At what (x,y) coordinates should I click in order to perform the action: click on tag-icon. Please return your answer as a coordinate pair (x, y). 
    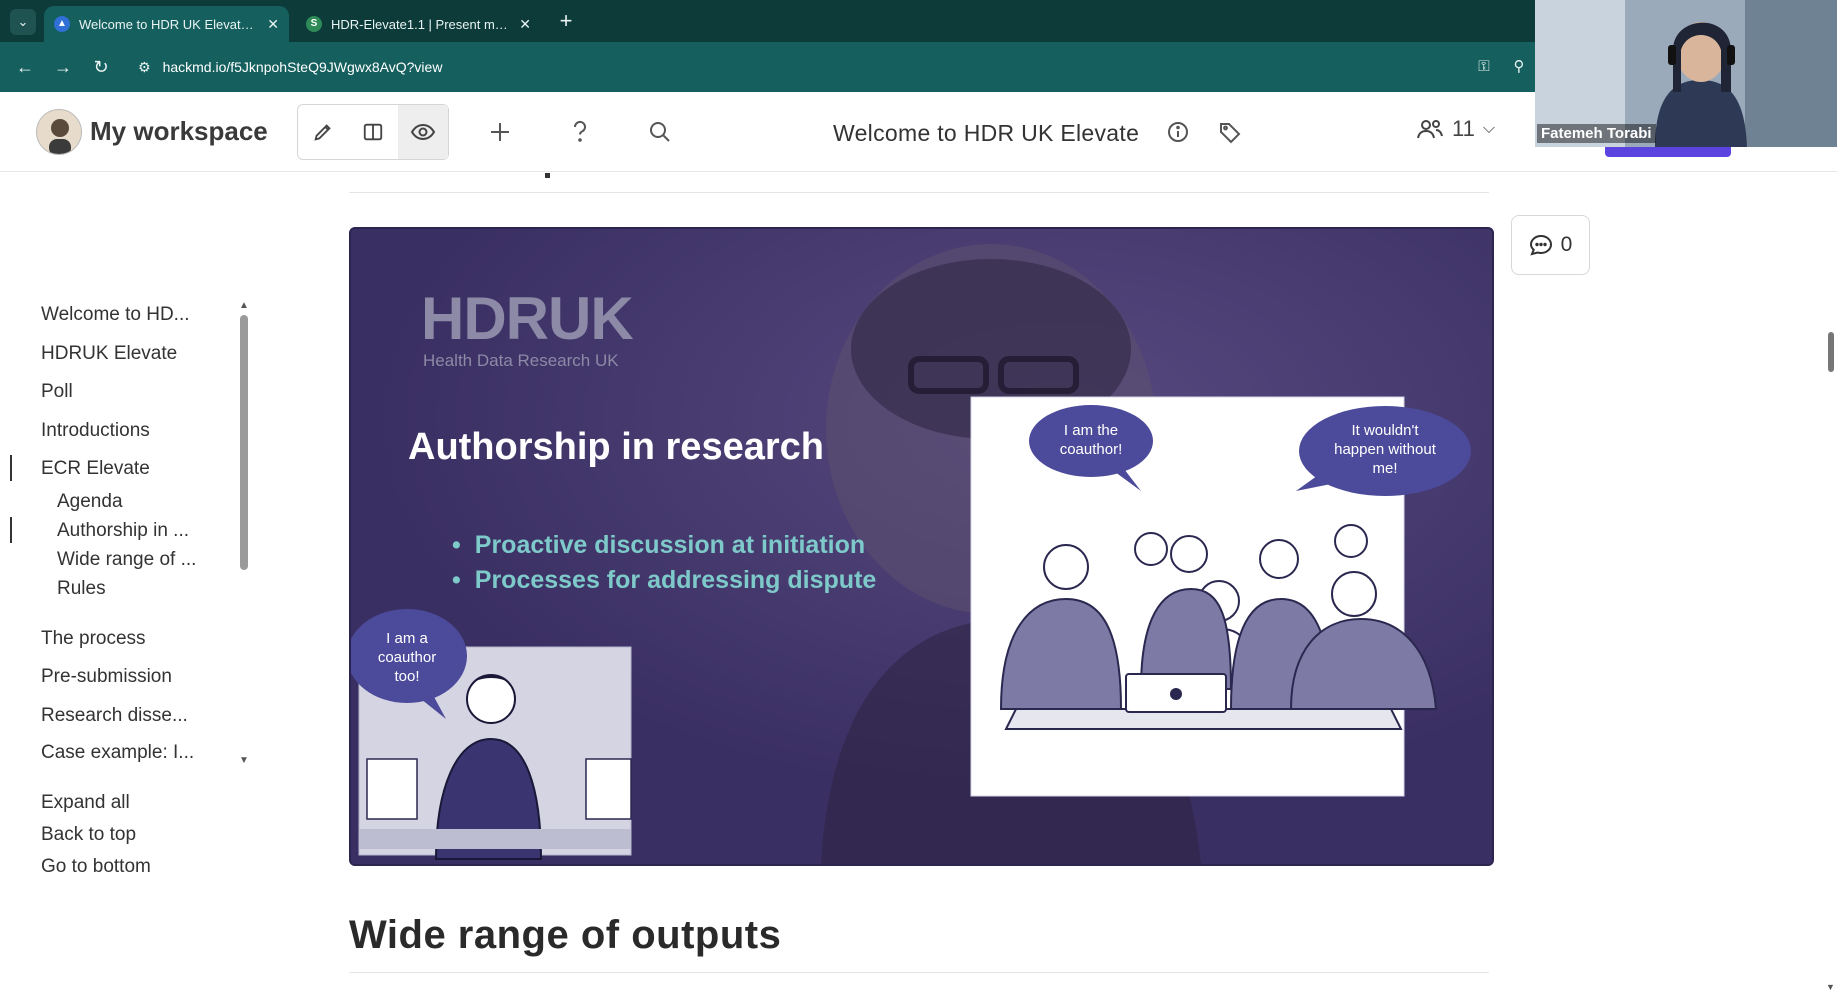
    Looking at the image, I should click on (1230, 132).